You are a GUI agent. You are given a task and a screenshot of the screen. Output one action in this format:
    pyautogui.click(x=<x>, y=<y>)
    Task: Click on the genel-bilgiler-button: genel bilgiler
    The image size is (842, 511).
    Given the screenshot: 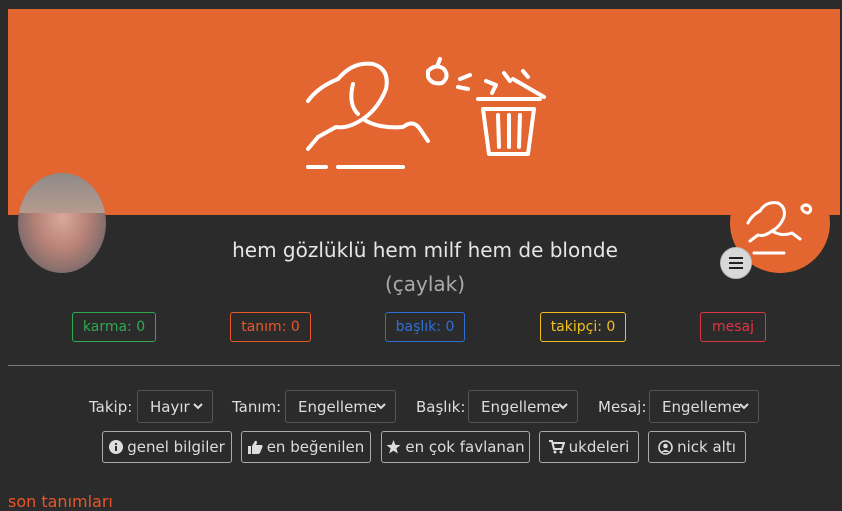 What is the action you would take?
    pyautogui.click(x=167, y=447)
    